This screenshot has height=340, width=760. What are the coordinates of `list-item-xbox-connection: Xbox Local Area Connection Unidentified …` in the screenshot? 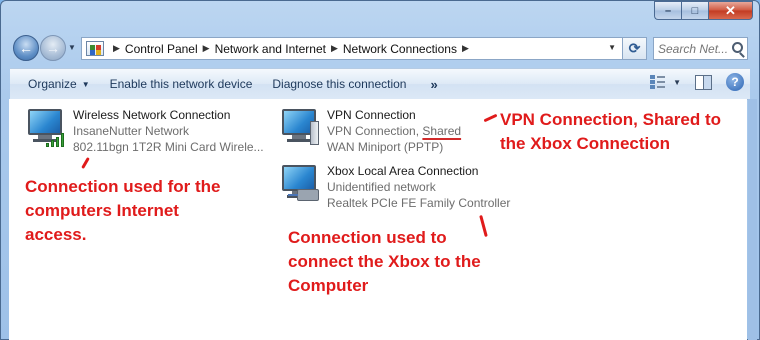 It's located at (399, 187).